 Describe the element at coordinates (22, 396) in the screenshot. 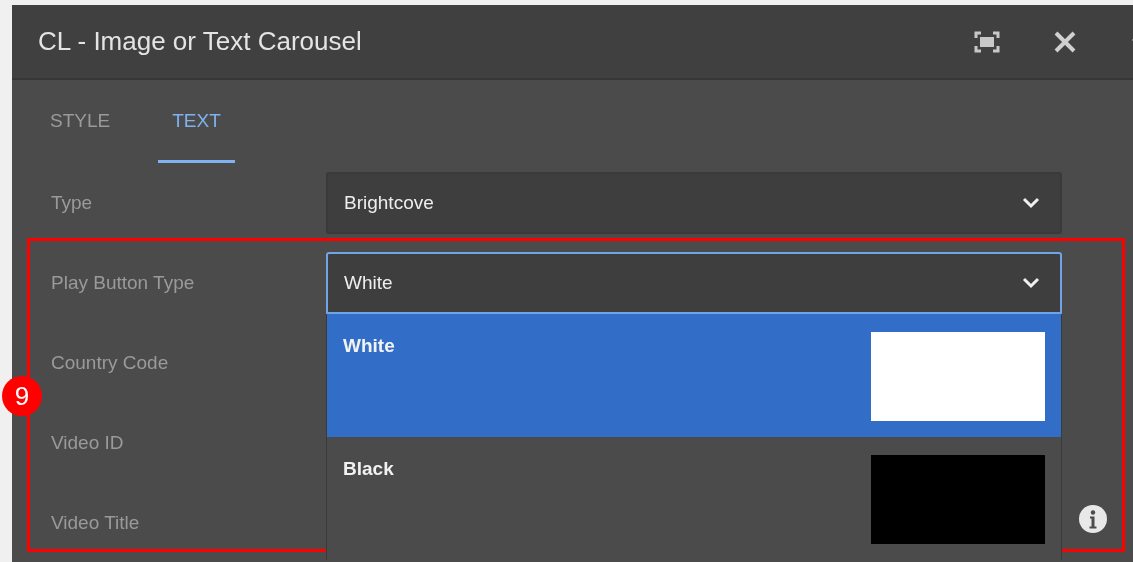

I see `annotation-badge: 9` at that location.